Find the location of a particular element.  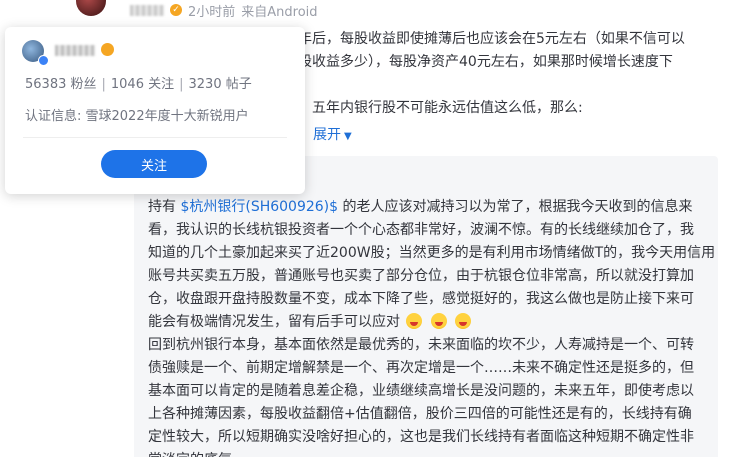

verified-badge-icon: ✓ is located at coordinates (176, 10).